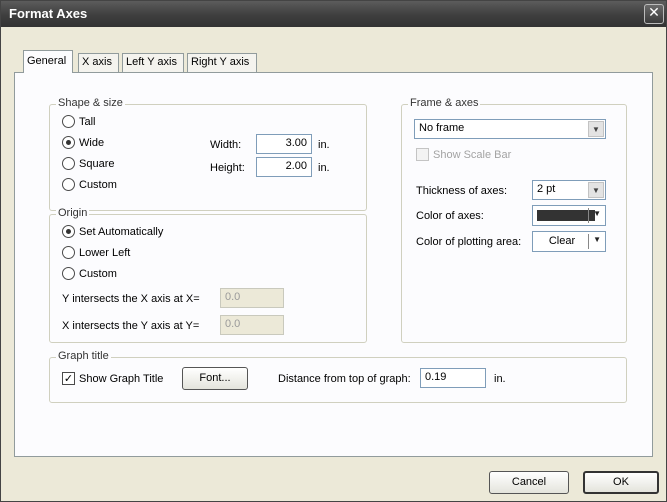 This screenshot has width=667, height=502. What do you see at coordinates (68, 273) in the screenshot?
I see `radio-custom-origin-indicator` at bounding box center [68, 273].